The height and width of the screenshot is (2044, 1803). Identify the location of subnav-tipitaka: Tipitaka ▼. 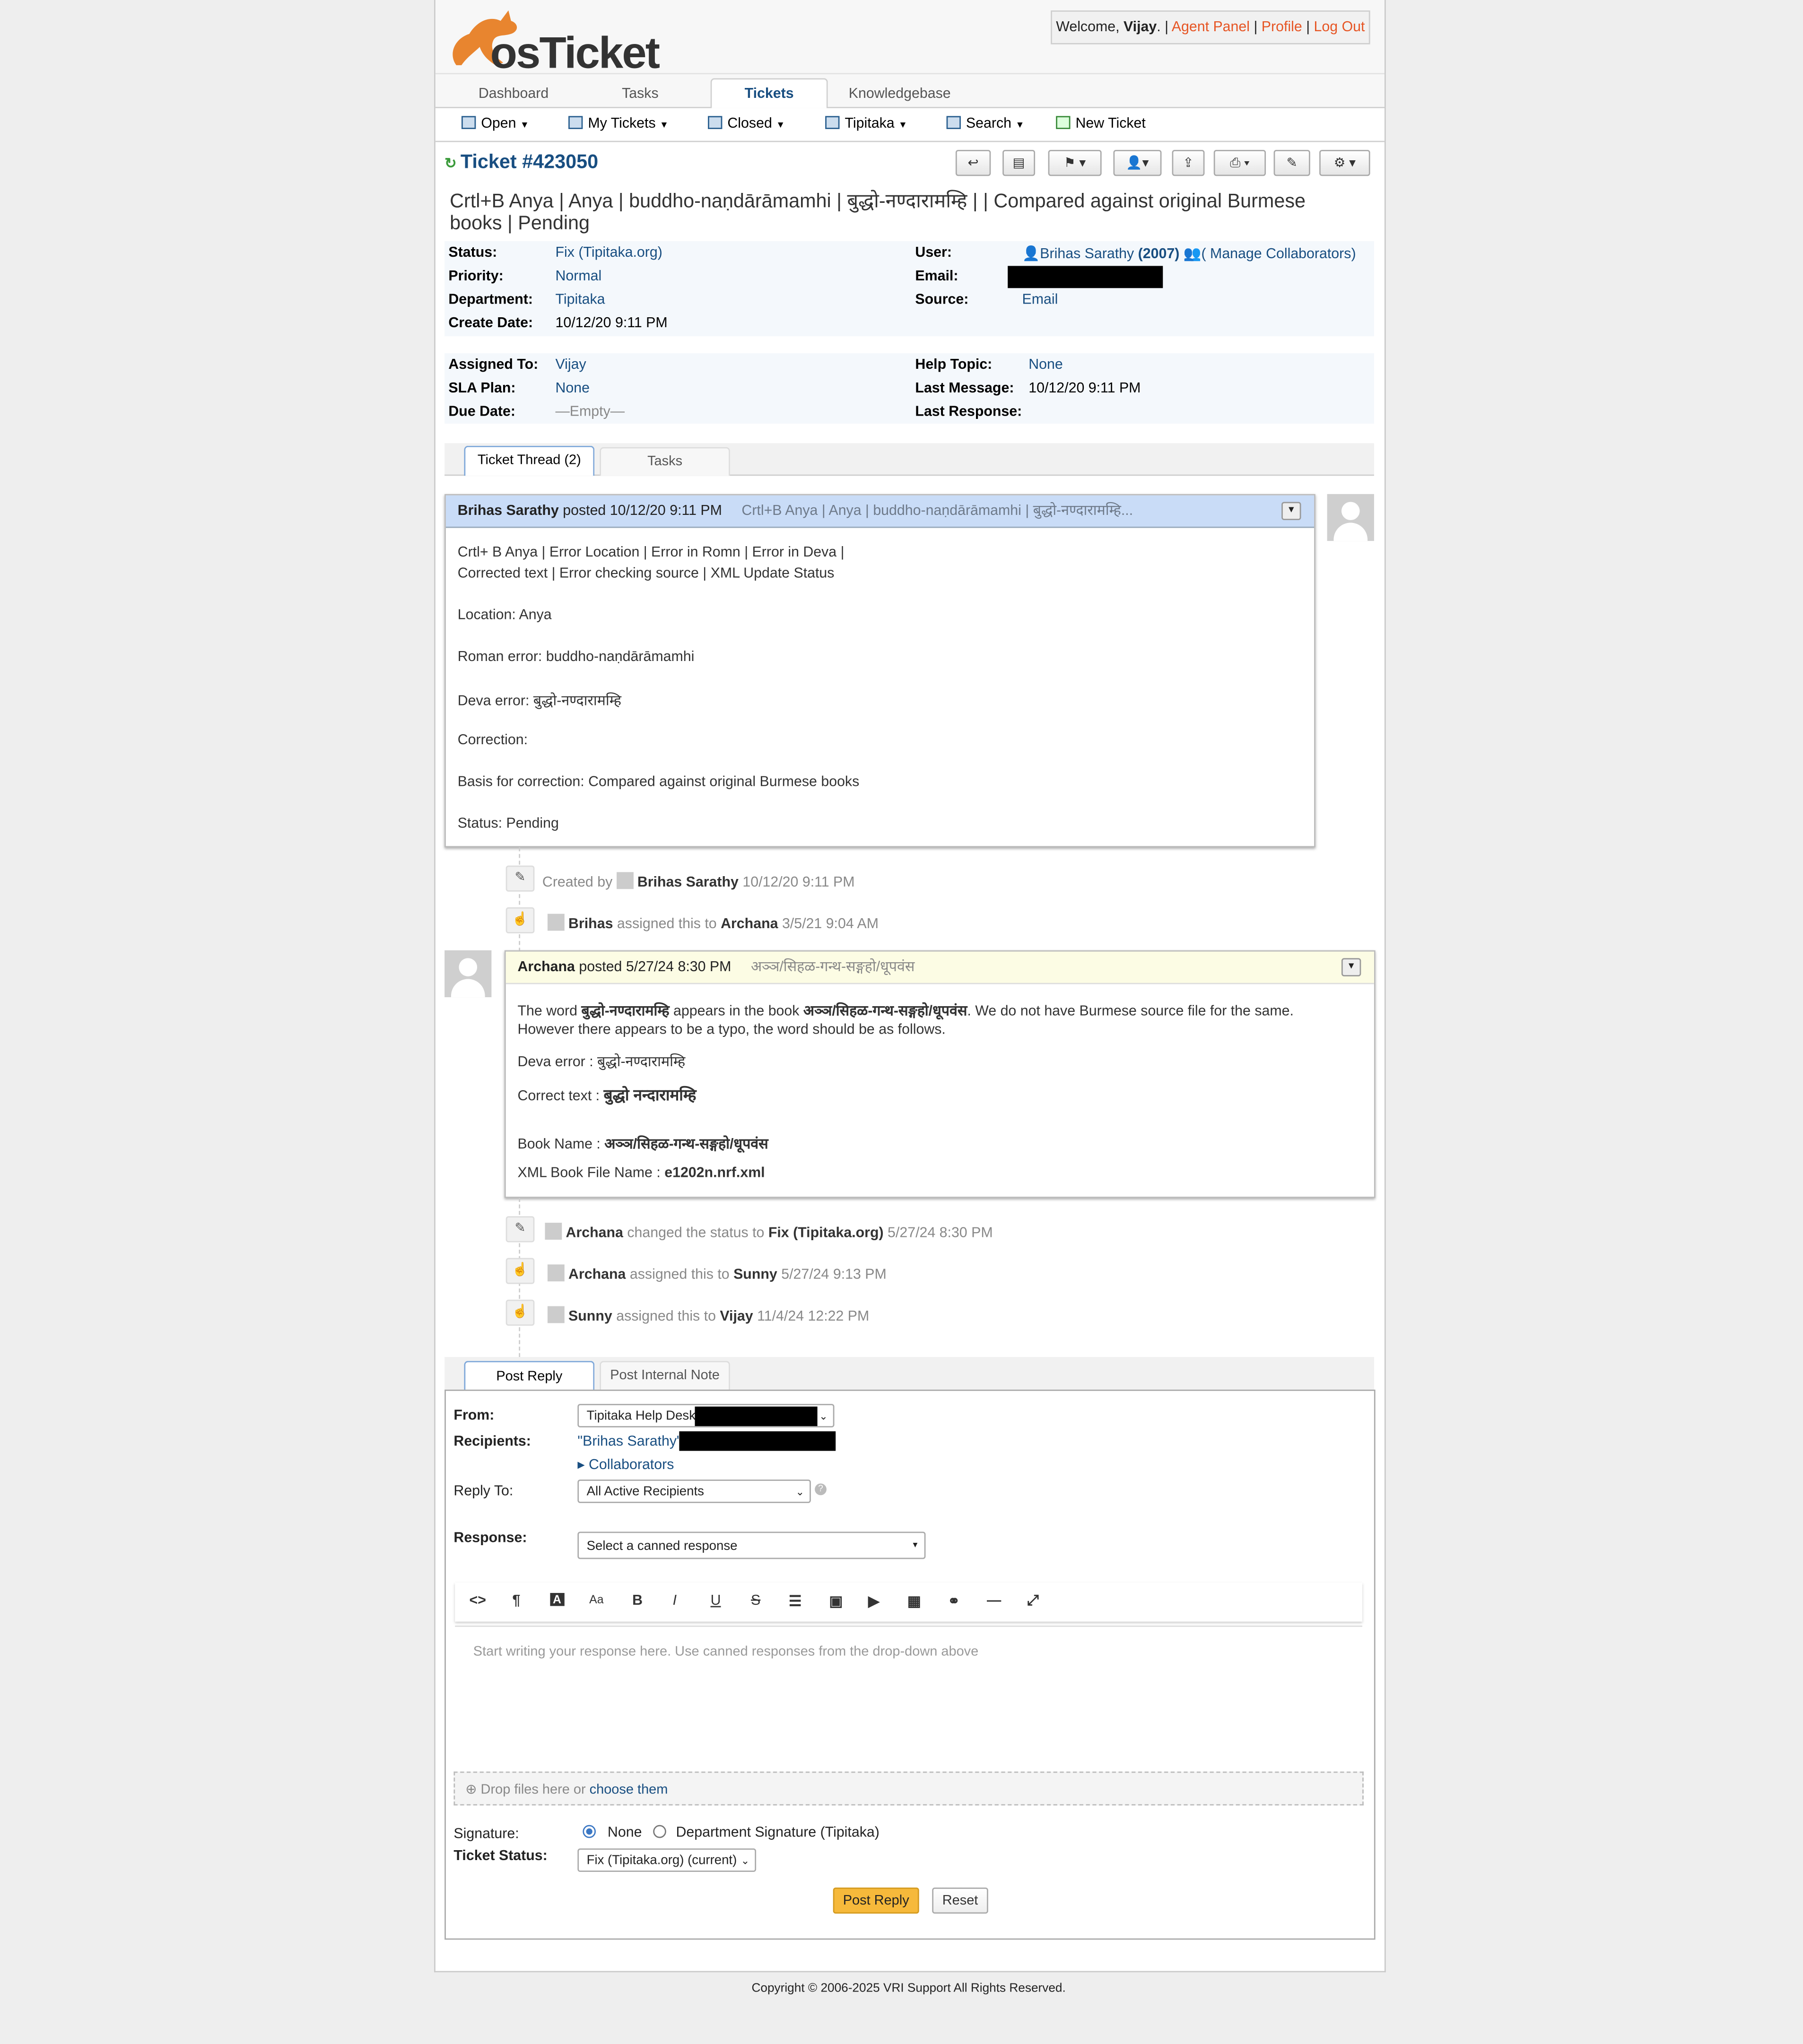
(866, 124).